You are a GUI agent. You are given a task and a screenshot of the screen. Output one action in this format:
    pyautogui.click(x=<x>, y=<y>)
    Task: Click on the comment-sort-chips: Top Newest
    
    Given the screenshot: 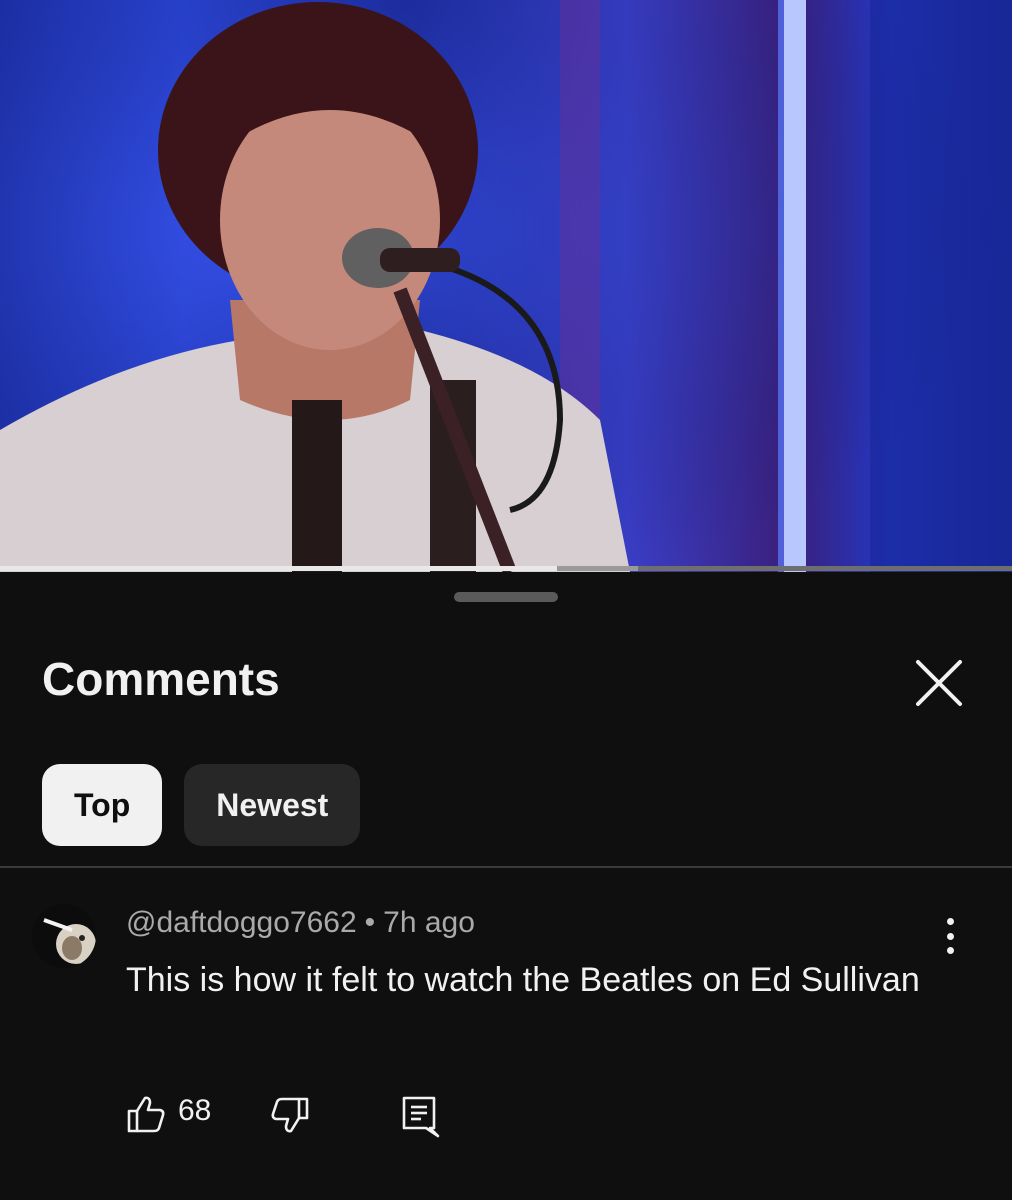 What is the action you would take?
    pyautogui.click(x=201, y=805)
    